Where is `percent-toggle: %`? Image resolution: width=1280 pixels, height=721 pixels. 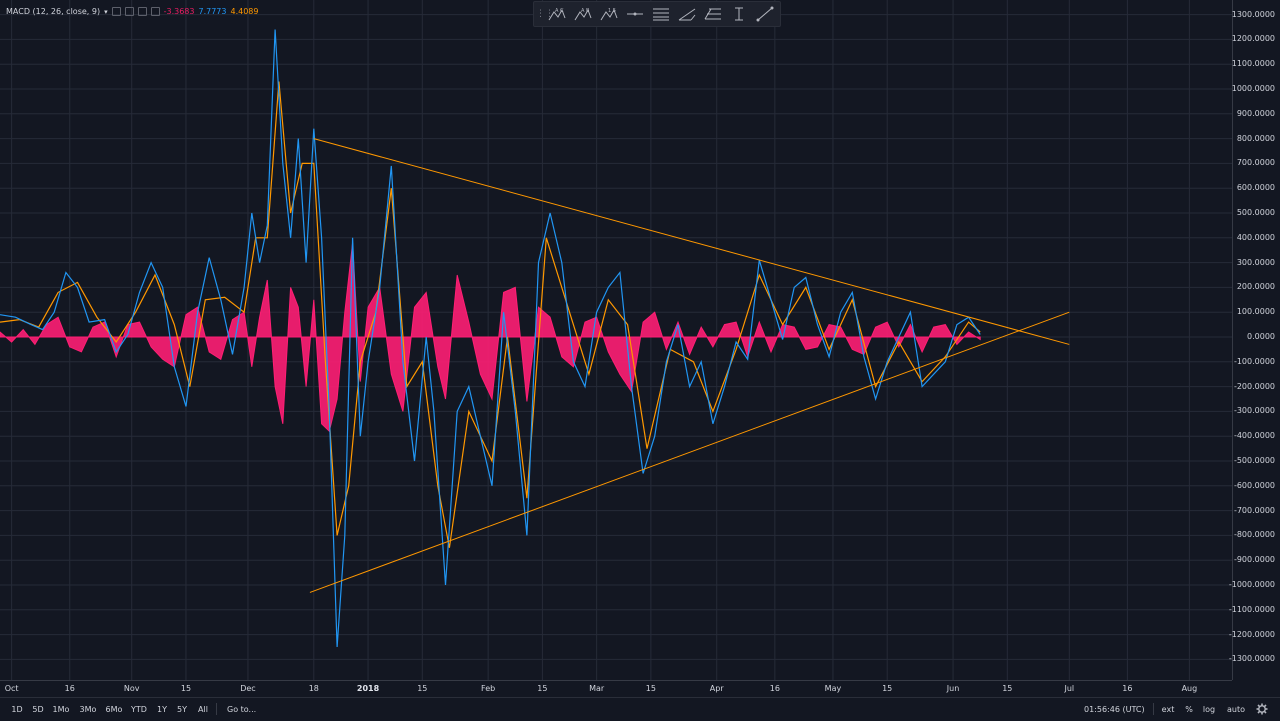
percent-toggle: % is located at coordinates (1189, 709).